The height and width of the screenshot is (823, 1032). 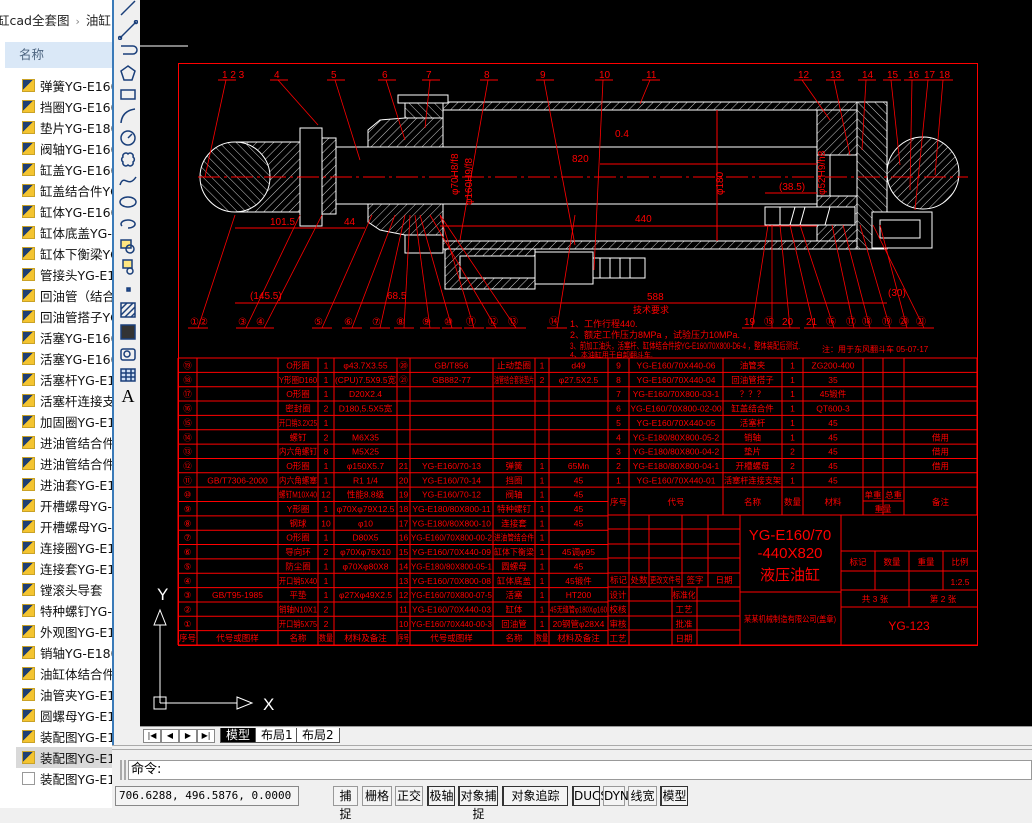 What do you see at coordinates (56, 274) in the screenshot?
I see `file-list-item: 管接头YG-E1` at bounding box center [56, 274].